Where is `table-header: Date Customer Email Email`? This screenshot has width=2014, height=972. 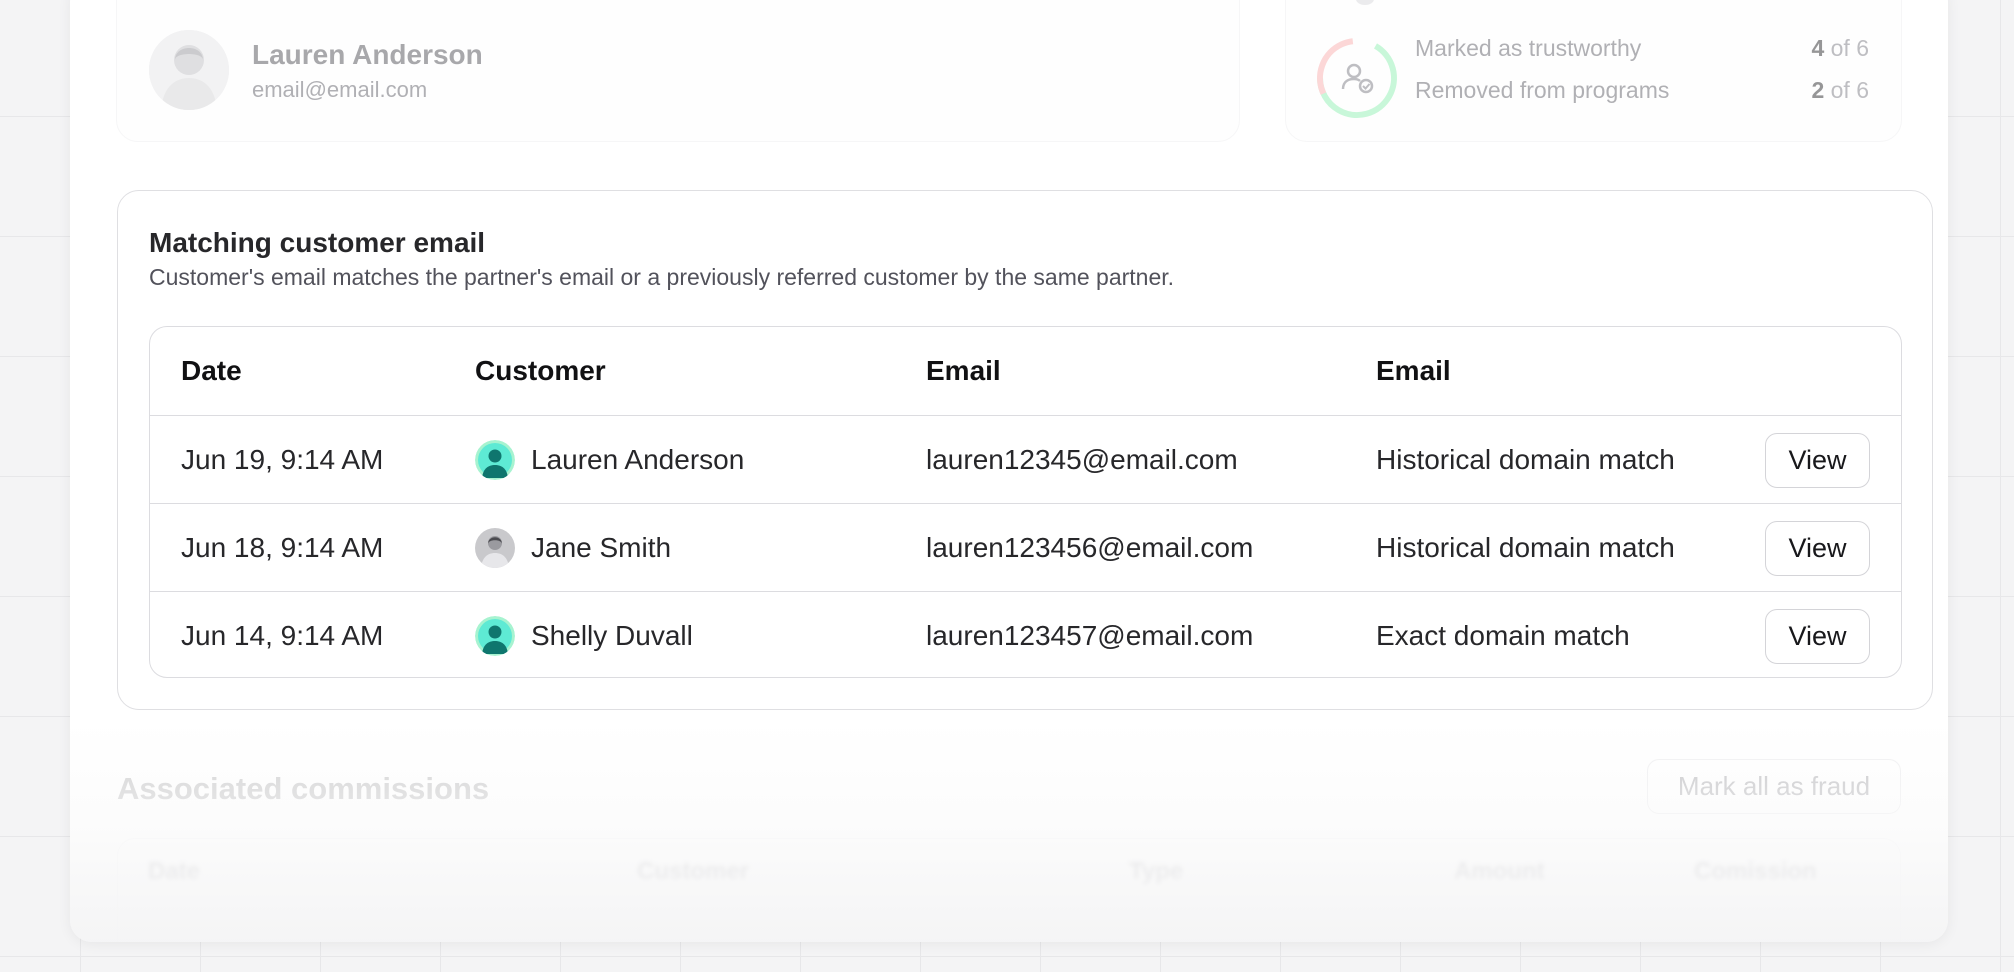 table-header: Date Customer Email Email is located at coordinates (1025, 371).